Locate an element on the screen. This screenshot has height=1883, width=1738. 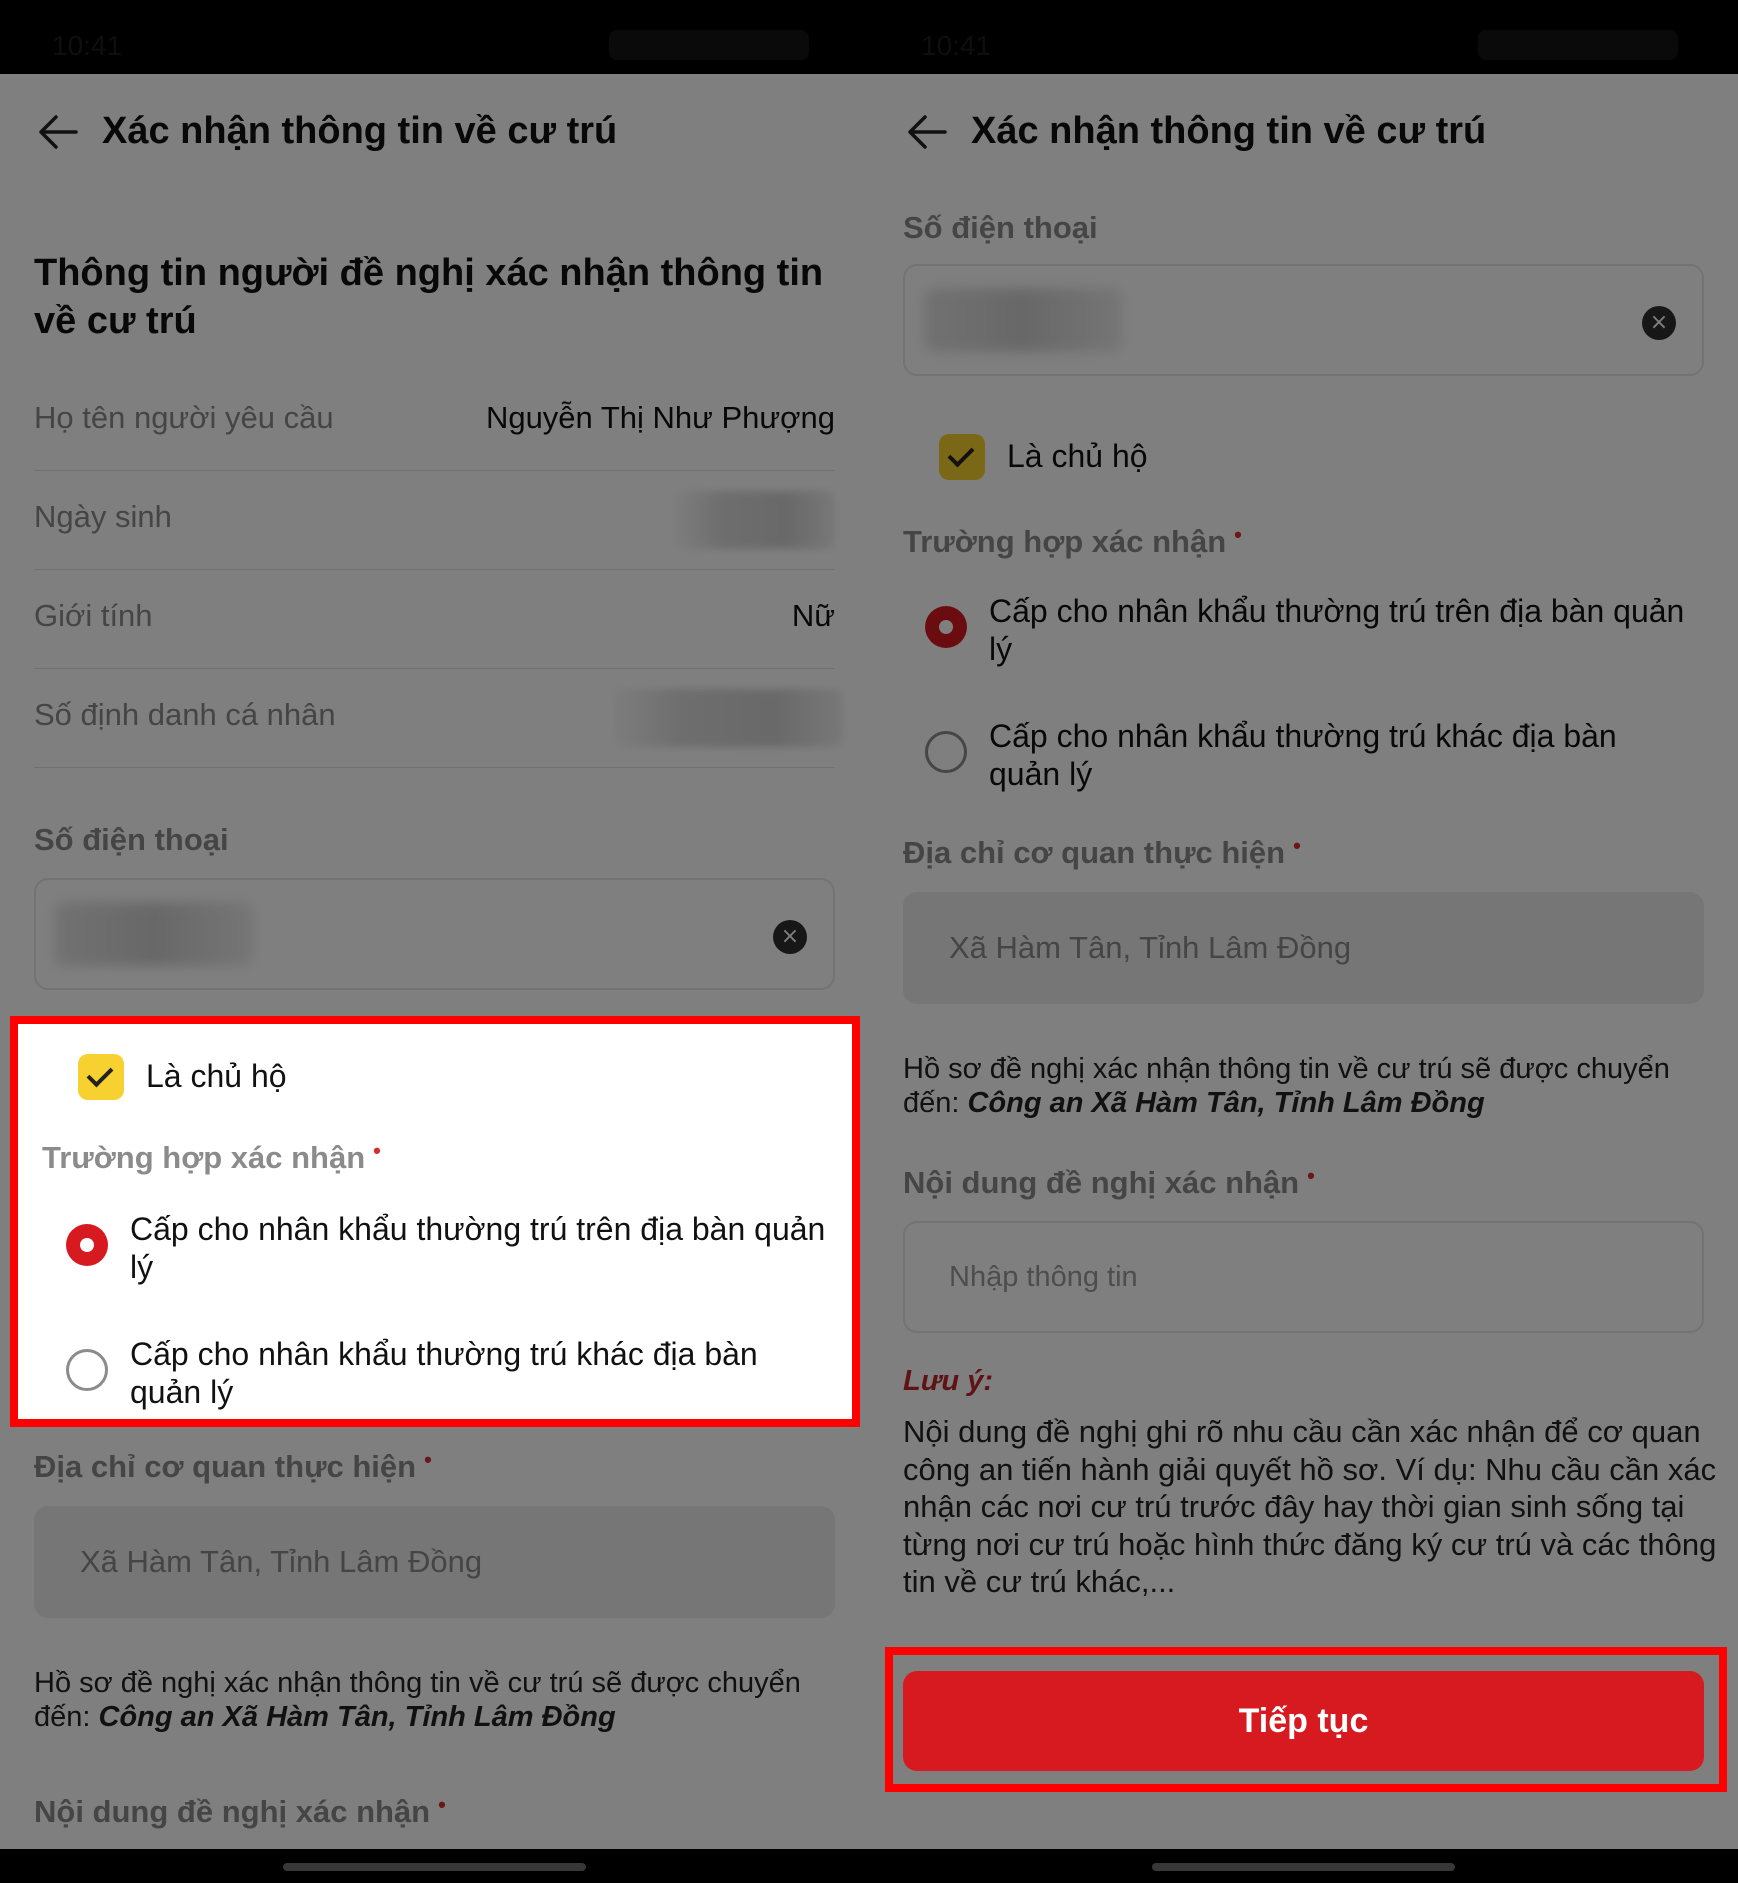
id-label: Số định danh cá nhân is located at coordinates (185, 714).